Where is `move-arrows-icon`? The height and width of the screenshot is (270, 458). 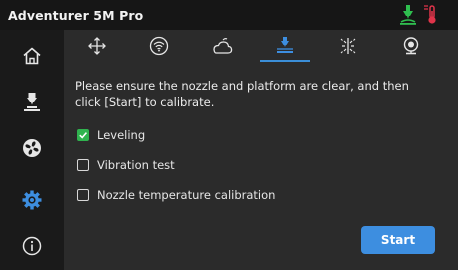 move-arrows-icon is located at coordinates (97, 46).